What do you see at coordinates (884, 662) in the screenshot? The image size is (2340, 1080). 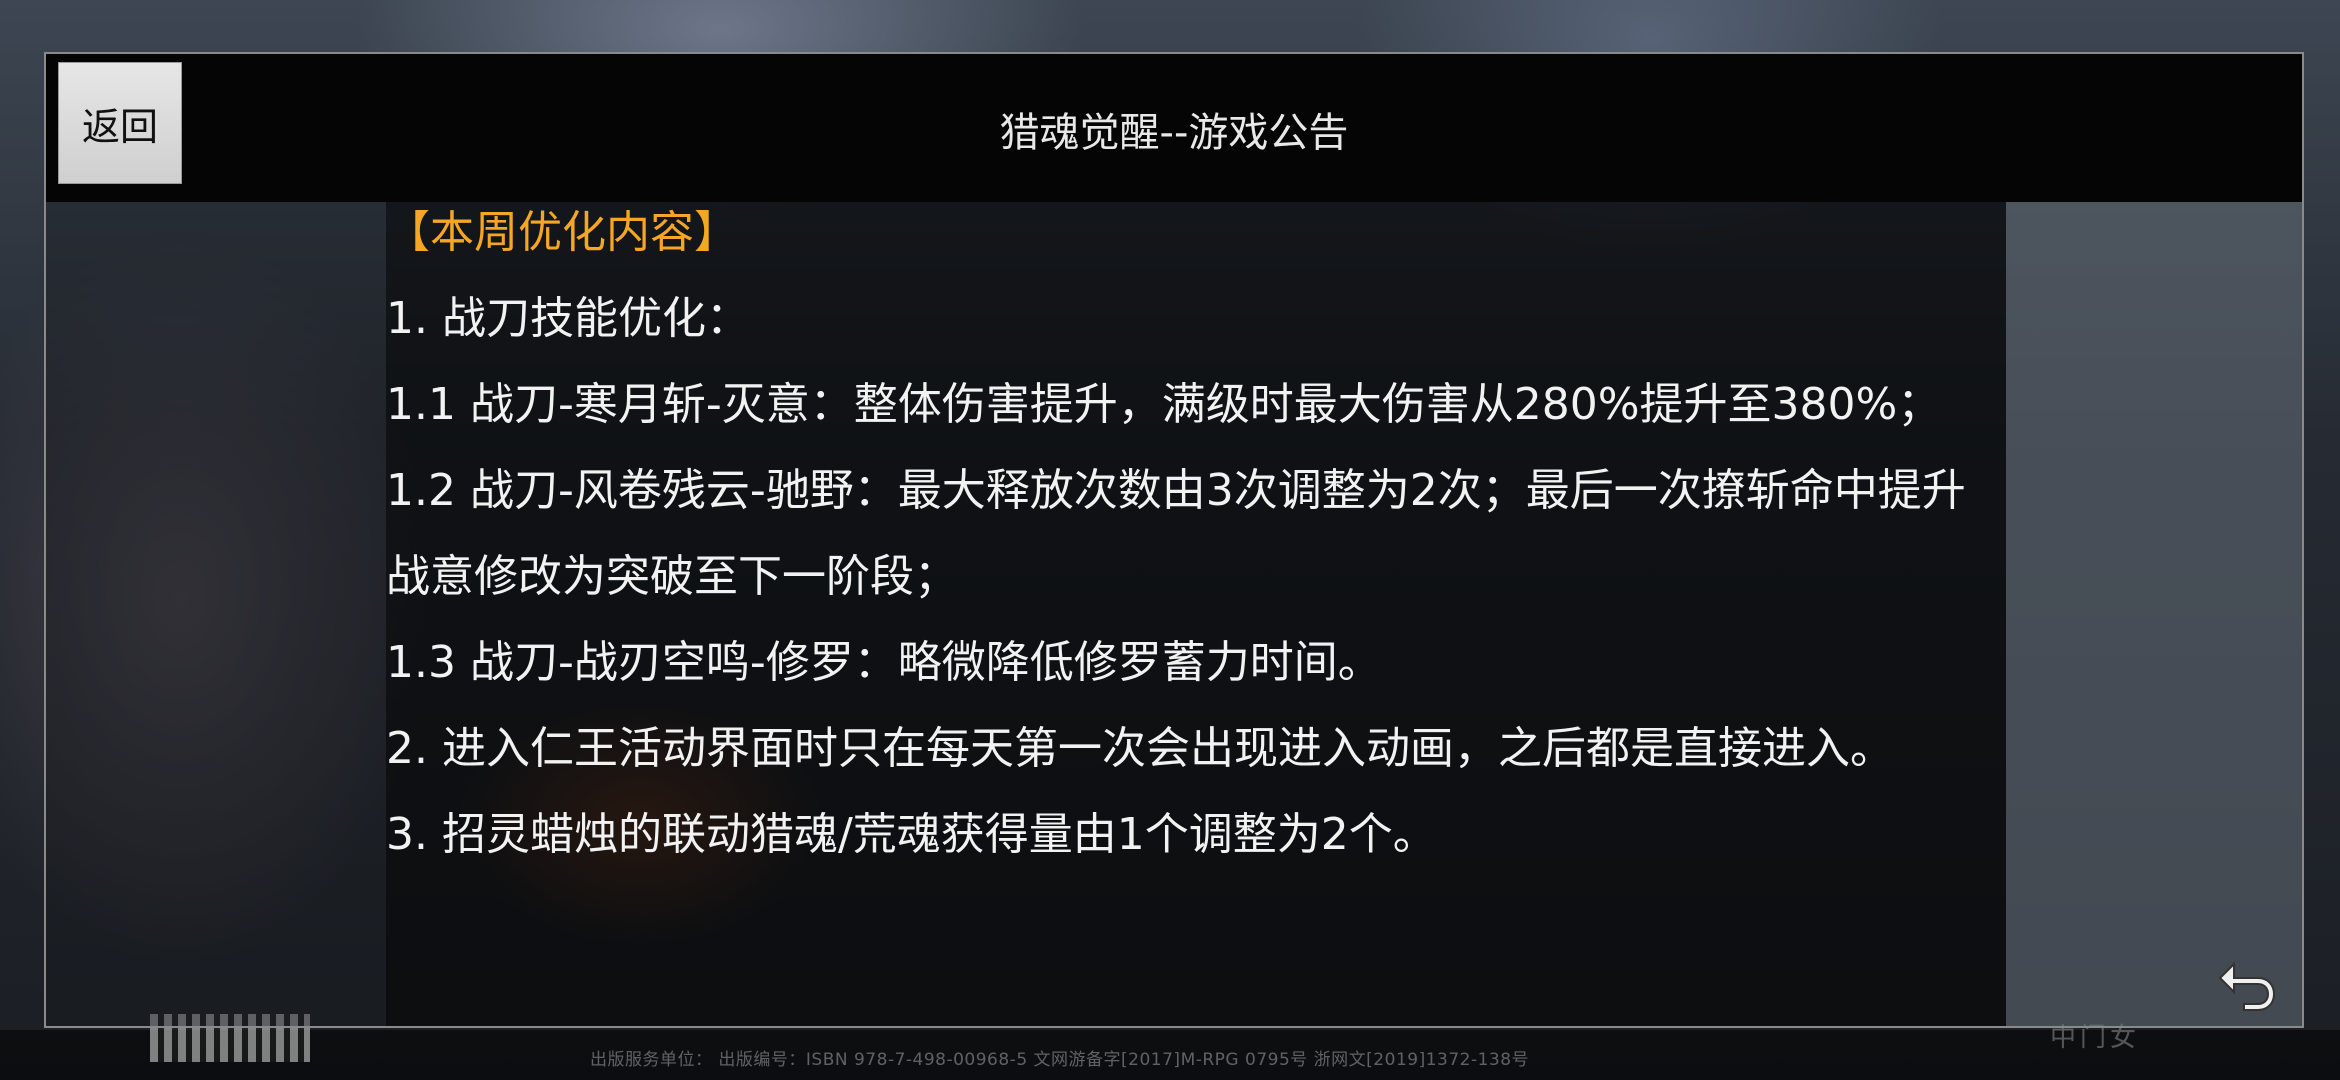 I see `announcement-line: 1.3 战刀-战刃空鸣-修罗：略微降低修罗蓄力时间。` at bounding box center [884, 662].